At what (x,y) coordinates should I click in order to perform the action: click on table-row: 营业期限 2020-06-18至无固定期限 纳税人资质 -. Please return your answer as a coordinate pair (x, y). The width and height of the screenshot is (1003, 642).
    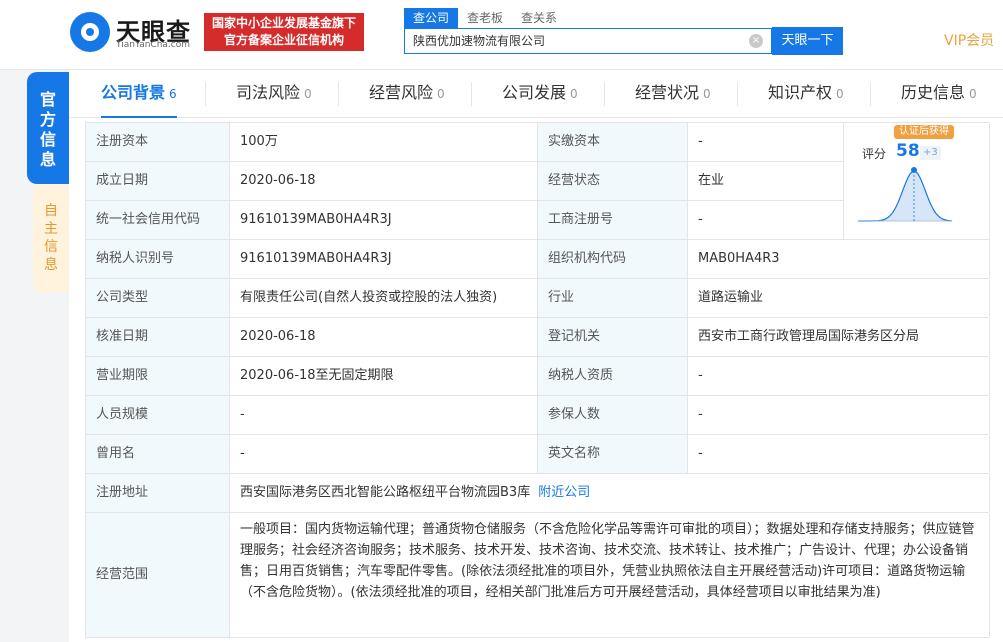
    Looking at the image, I should click on (538, 376).